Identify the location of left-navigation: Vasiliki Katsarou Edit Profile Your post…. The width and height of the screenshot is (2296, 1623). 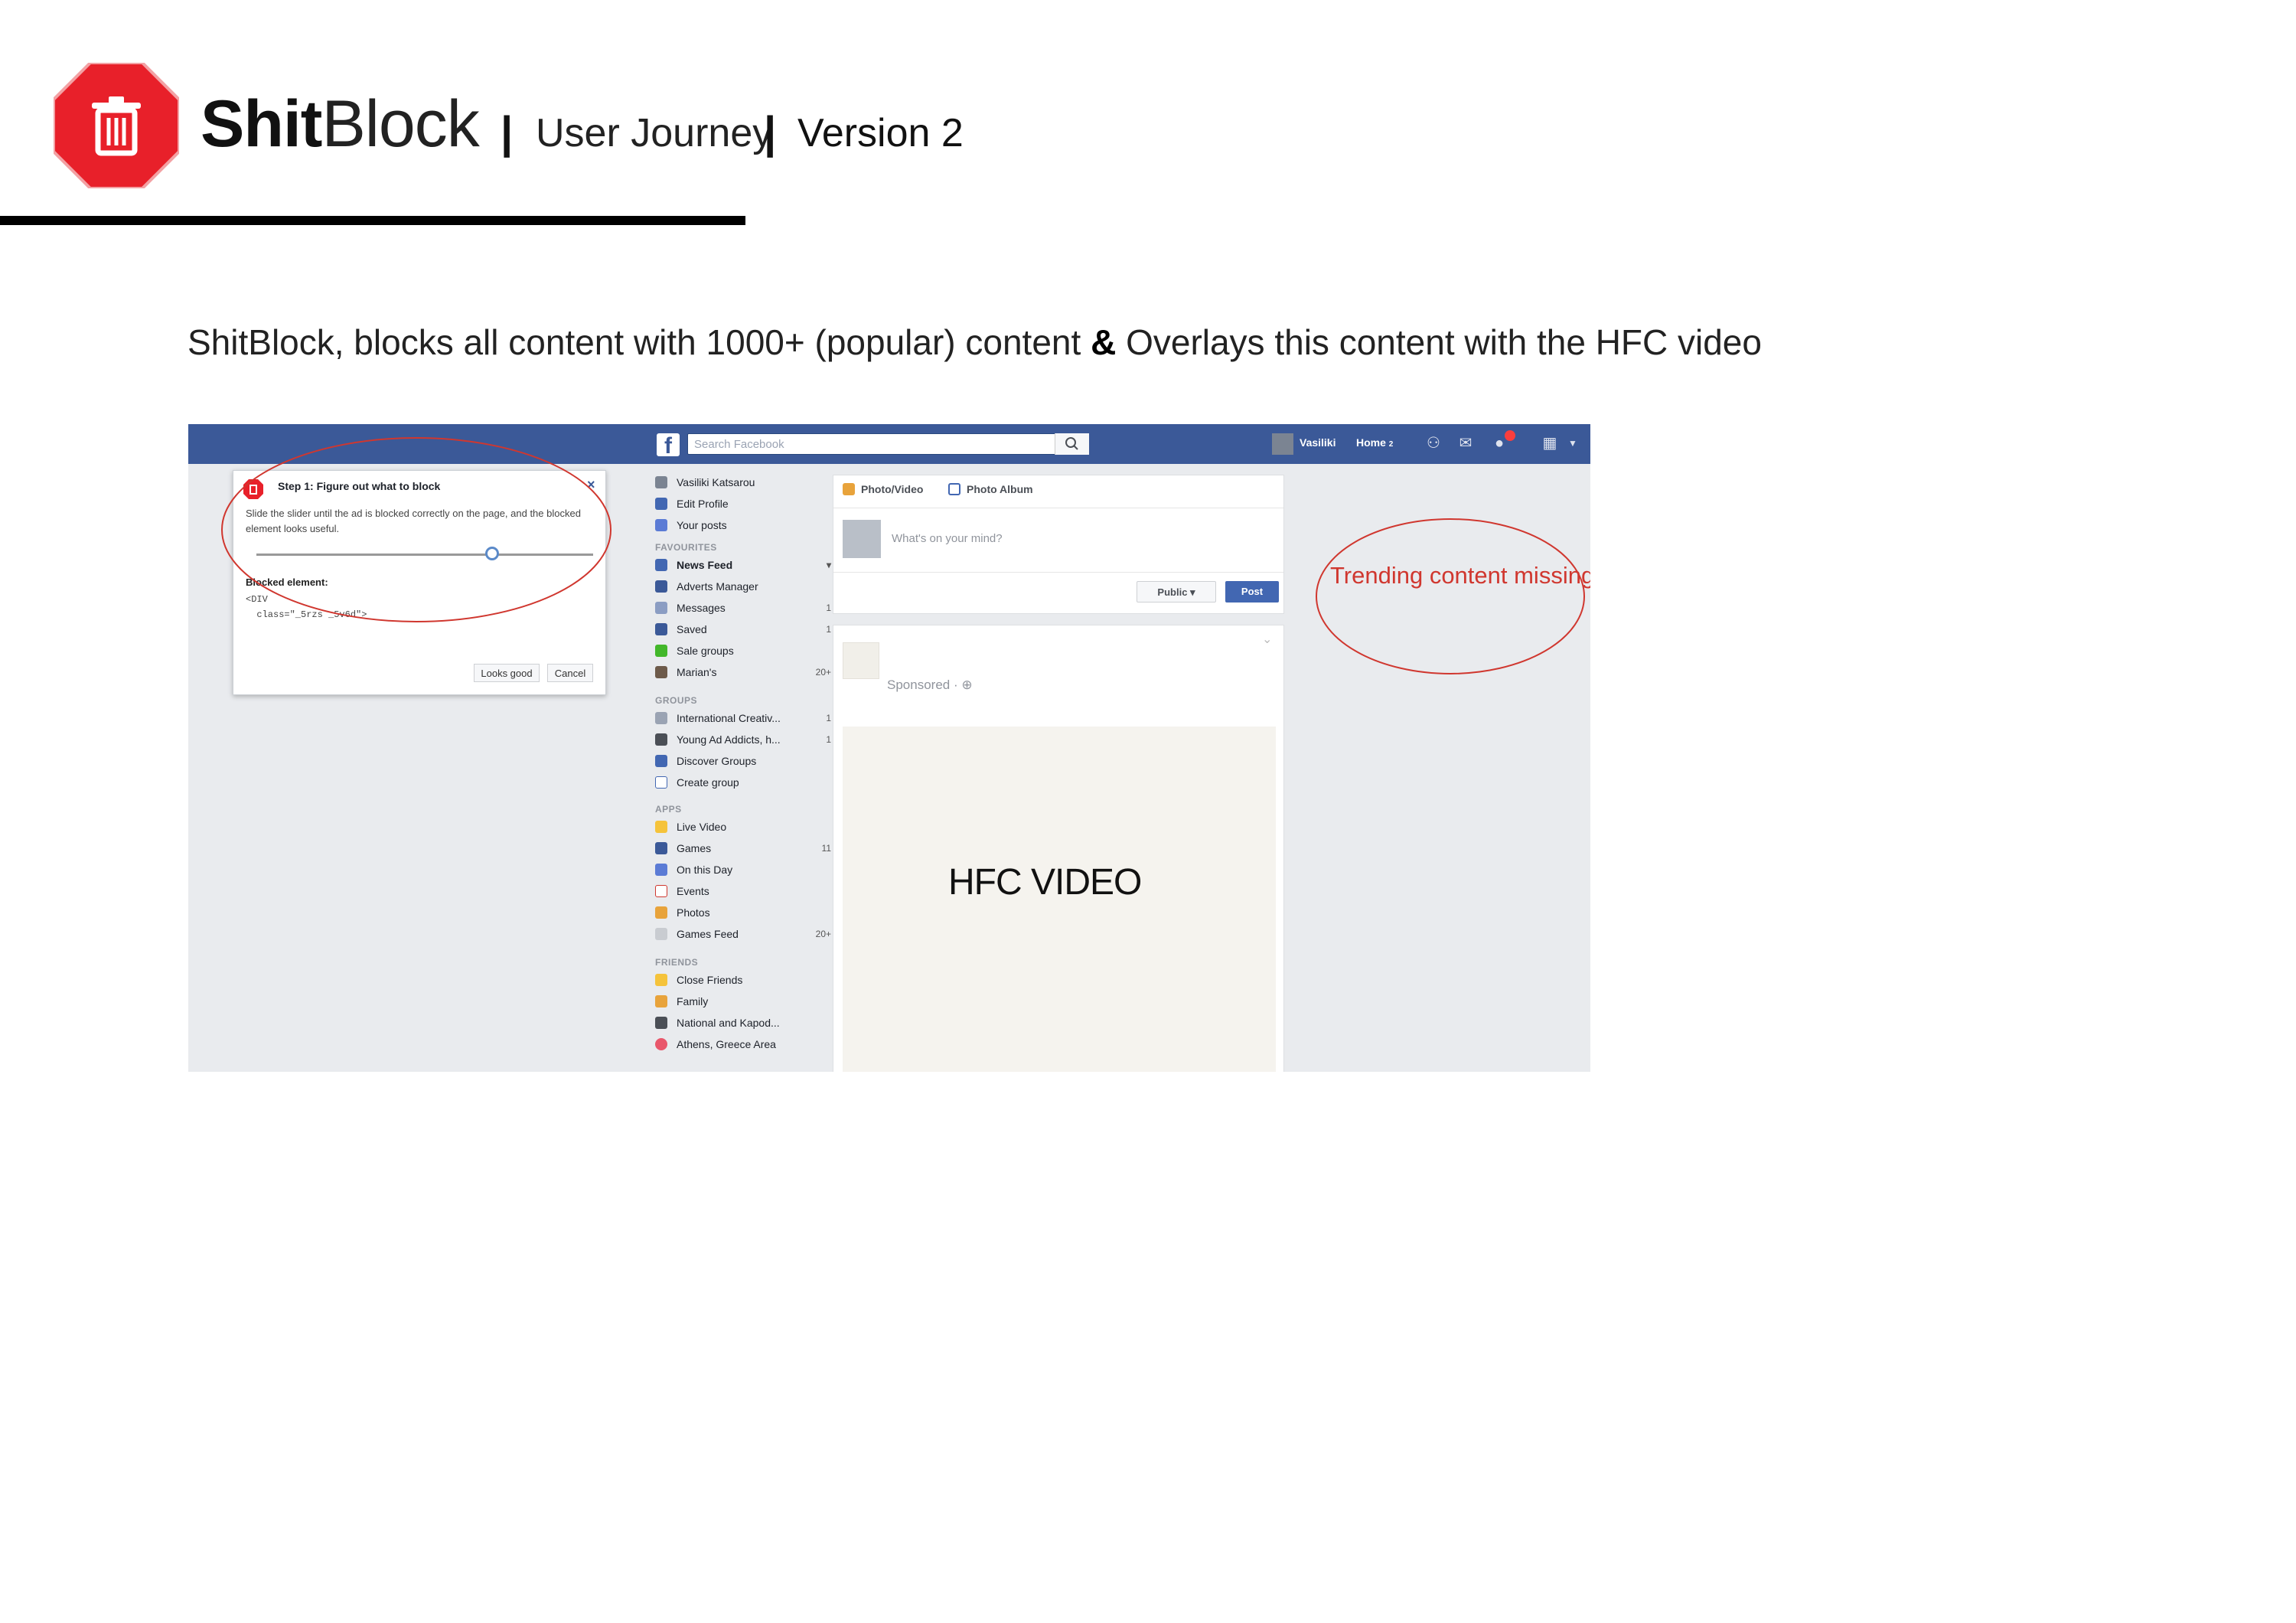
(747, 770).